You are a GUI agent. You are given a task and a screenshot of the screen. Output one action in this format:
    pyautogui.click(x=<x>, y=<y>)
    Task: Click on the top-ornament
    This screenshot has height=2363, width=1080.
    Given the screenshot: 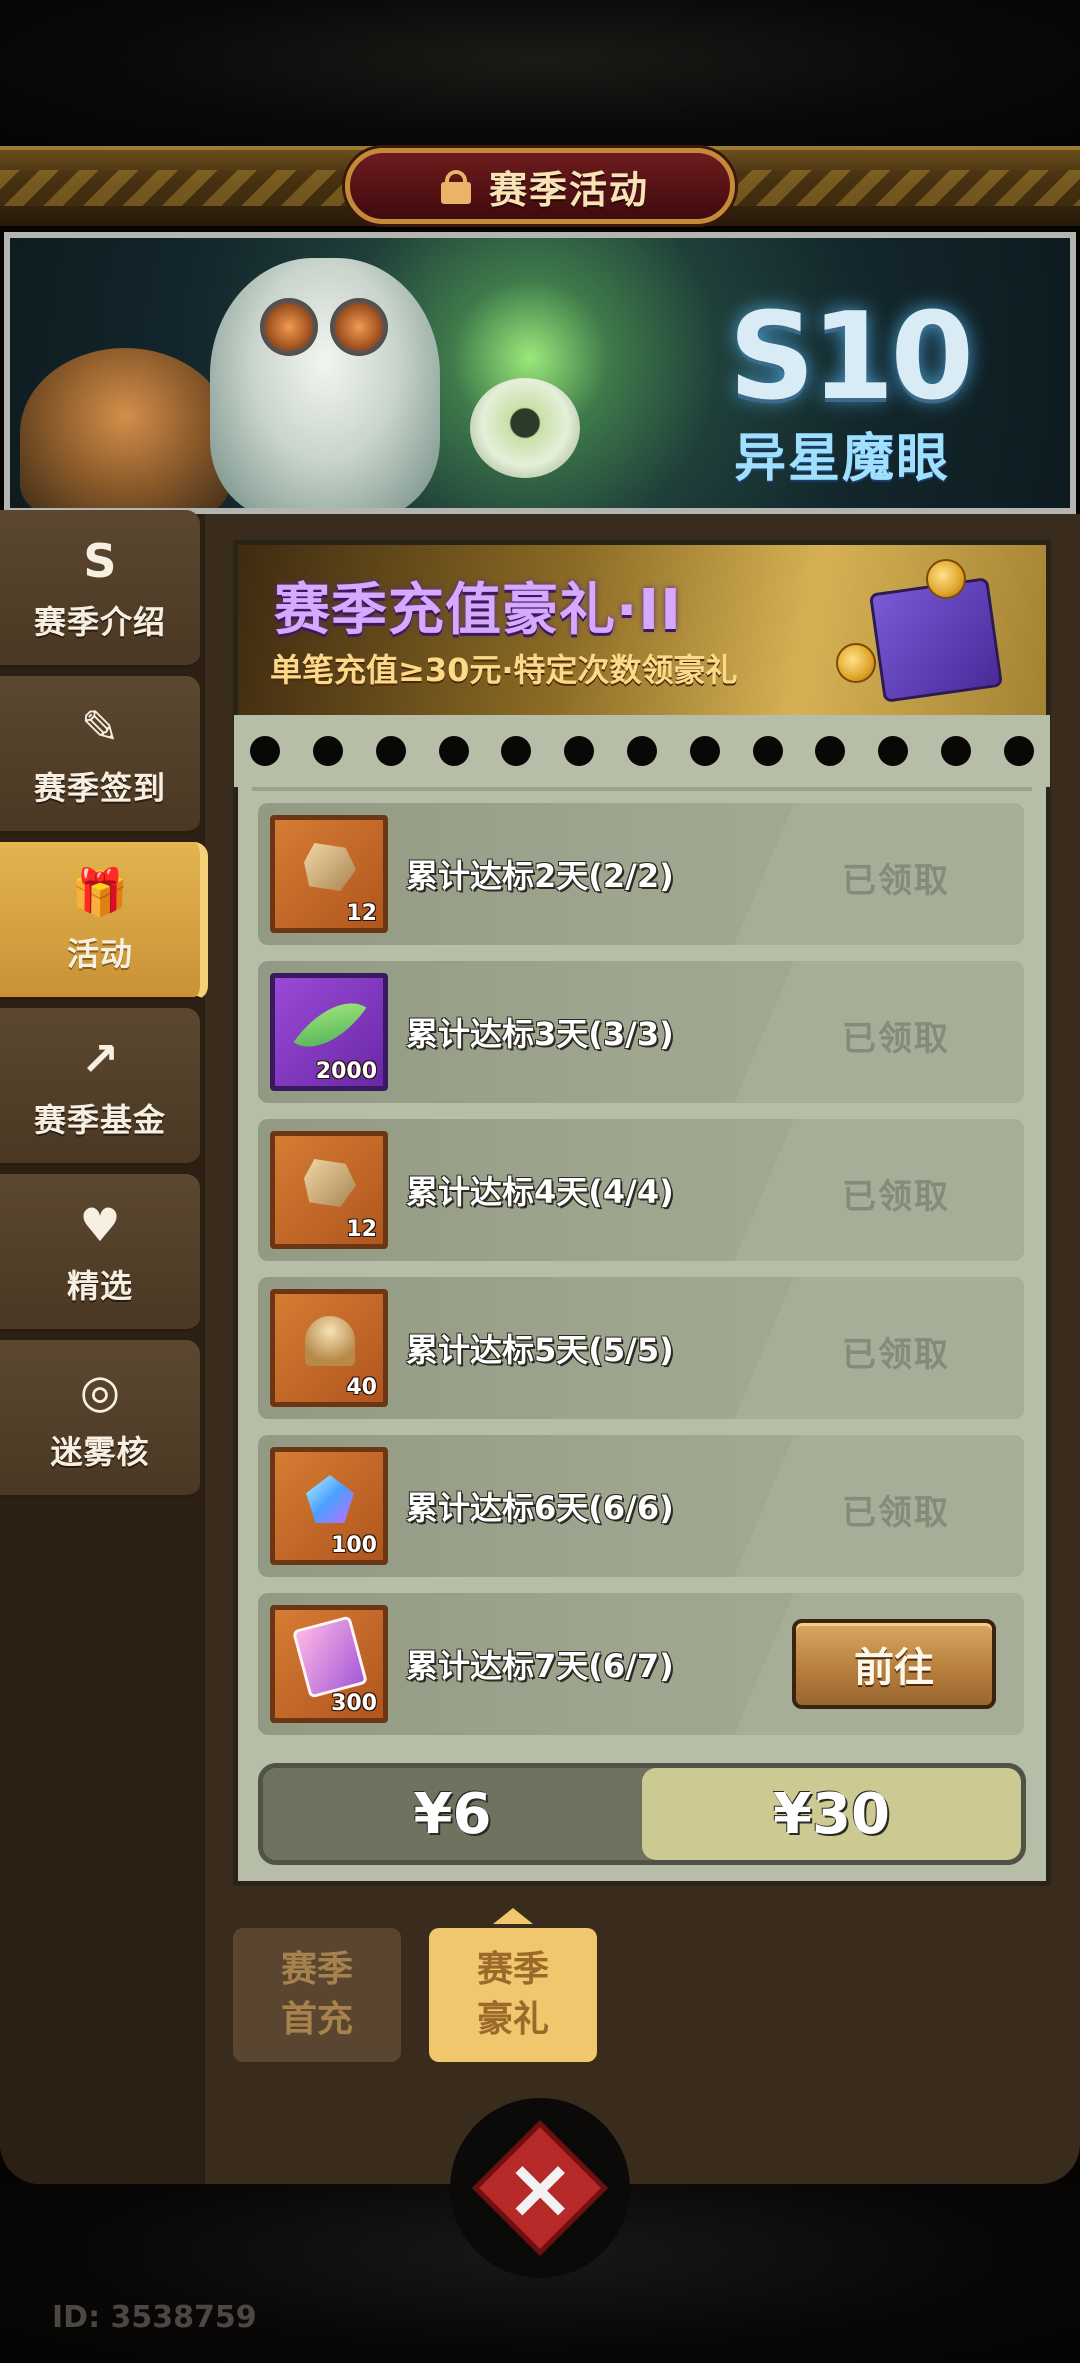 What is the action you would take?
    pyautogui.click(x=540, y=75)
    